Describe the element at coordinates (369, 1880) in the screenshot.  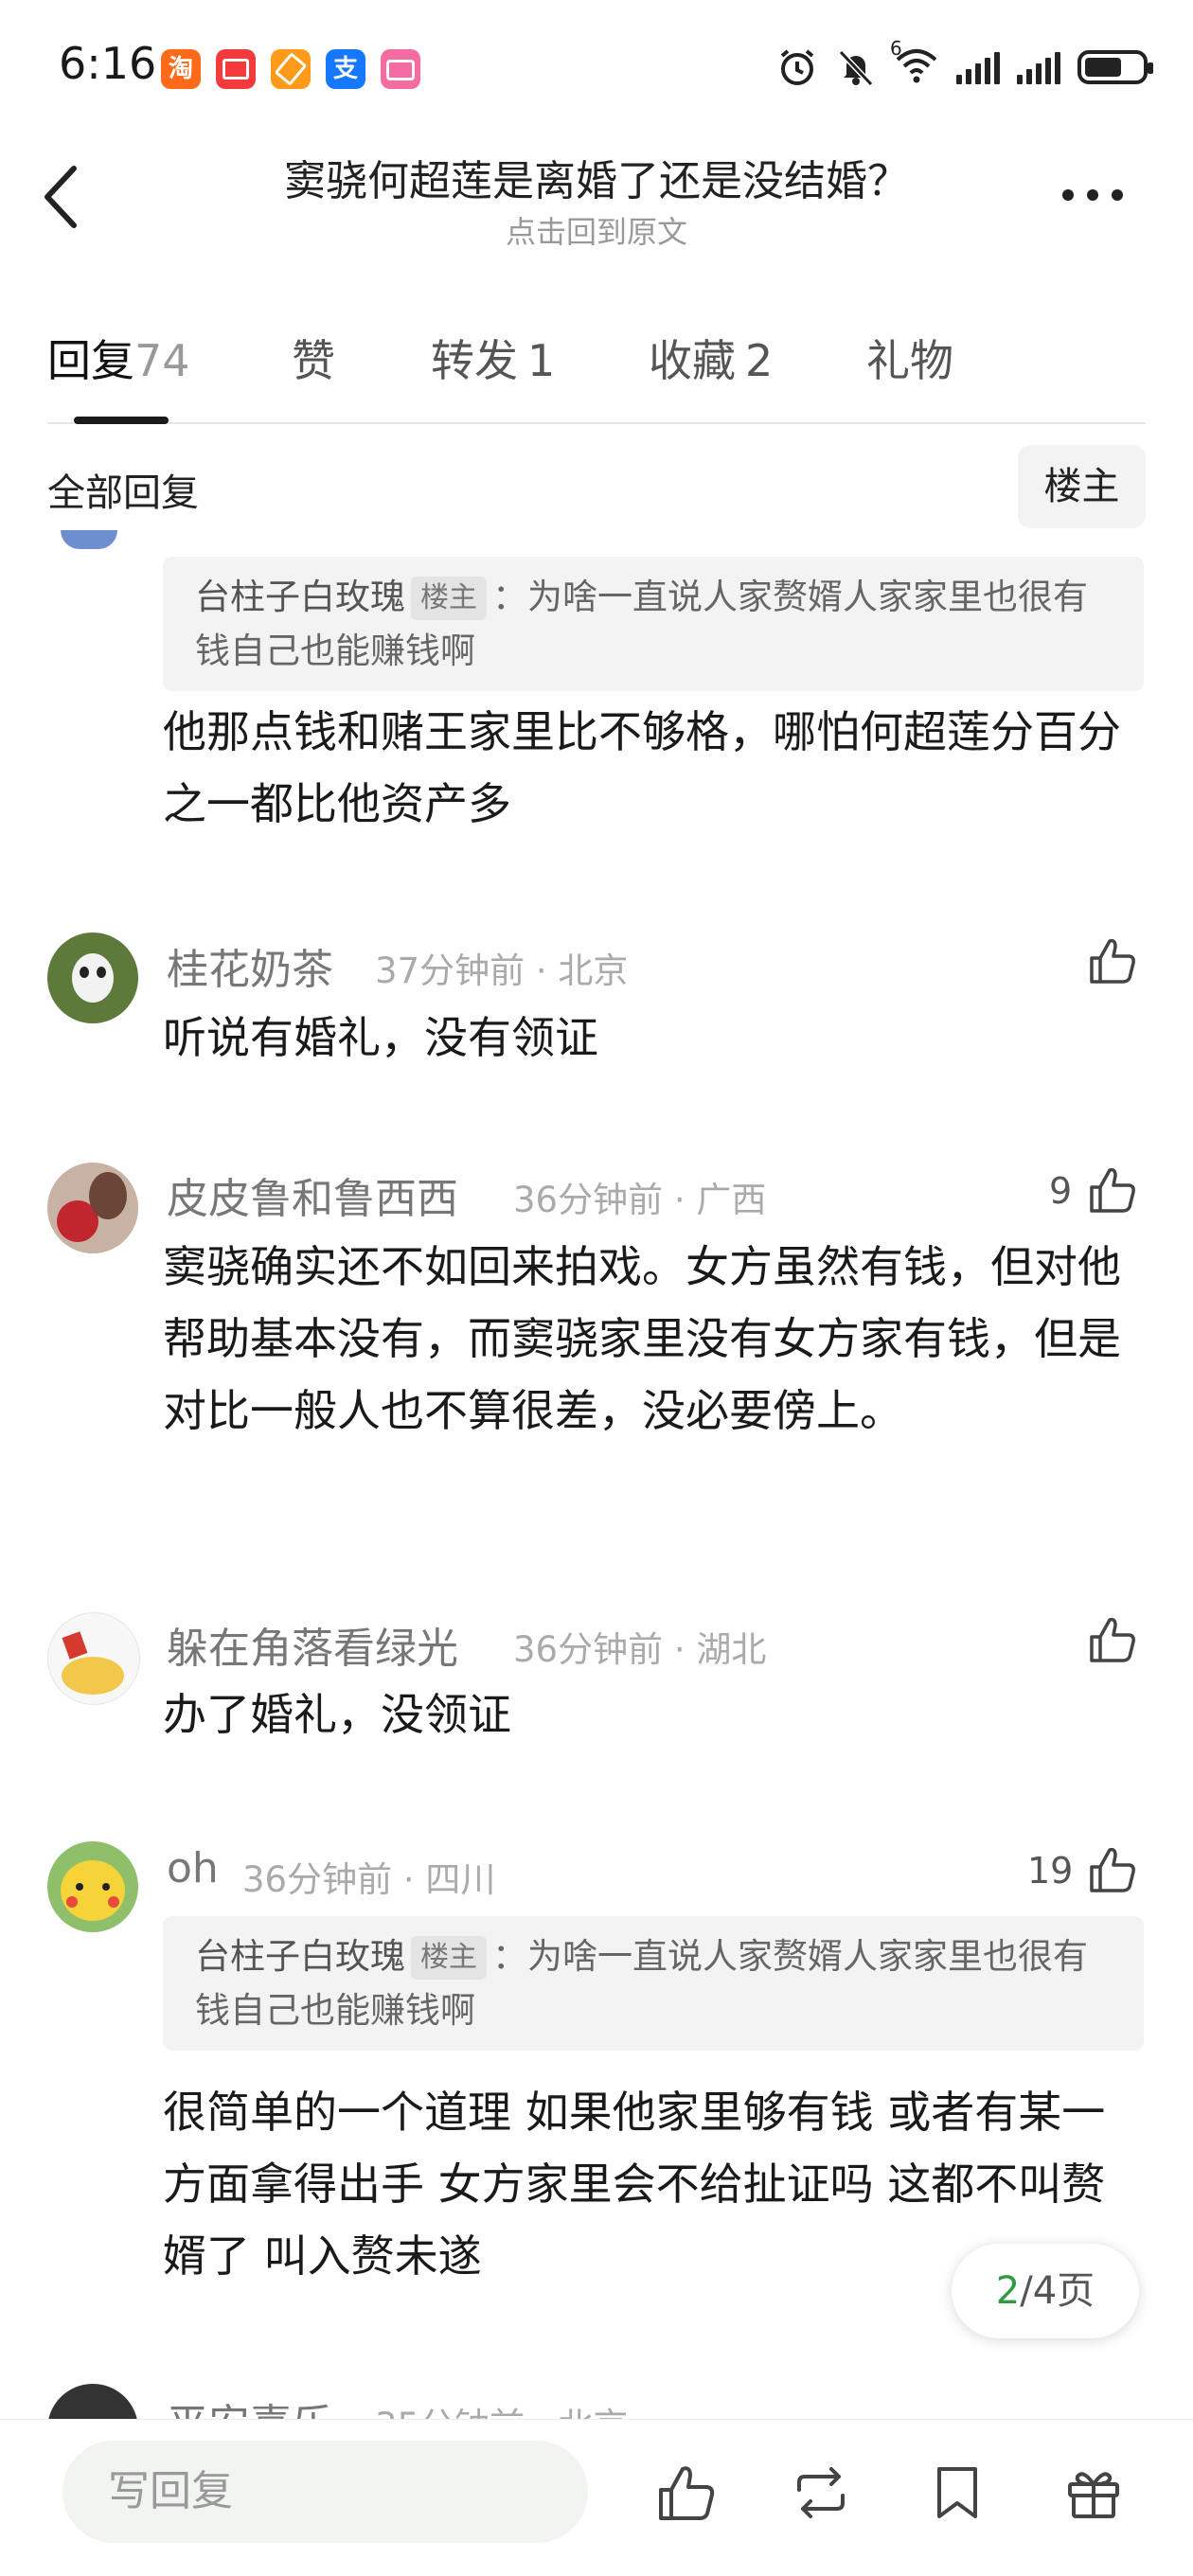
I see `comment-meta: 36分钟前 · 四川` at that location.